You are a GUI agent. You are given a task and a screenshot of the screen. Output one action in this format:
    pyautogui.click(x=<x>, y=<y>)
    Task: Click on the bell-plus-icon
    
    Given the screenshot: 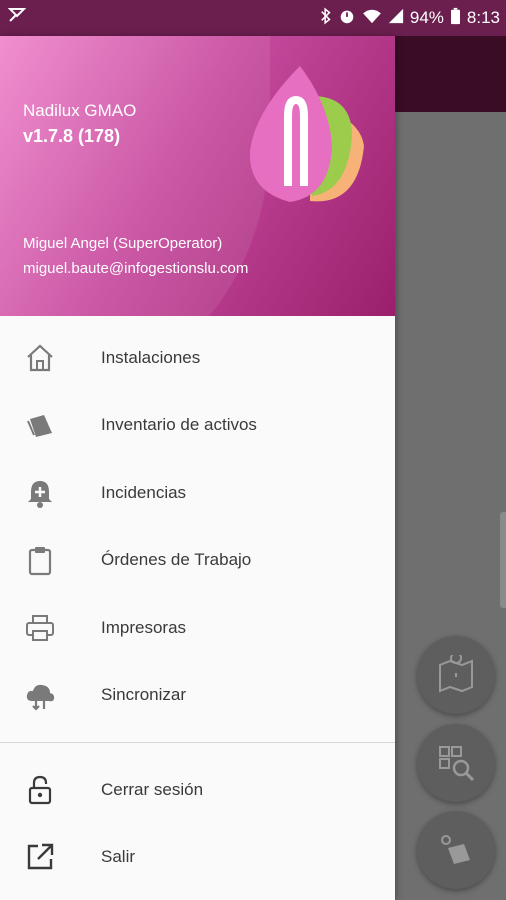 What is the action you would take?
    pyautogui.click(x=40, y=493)
    